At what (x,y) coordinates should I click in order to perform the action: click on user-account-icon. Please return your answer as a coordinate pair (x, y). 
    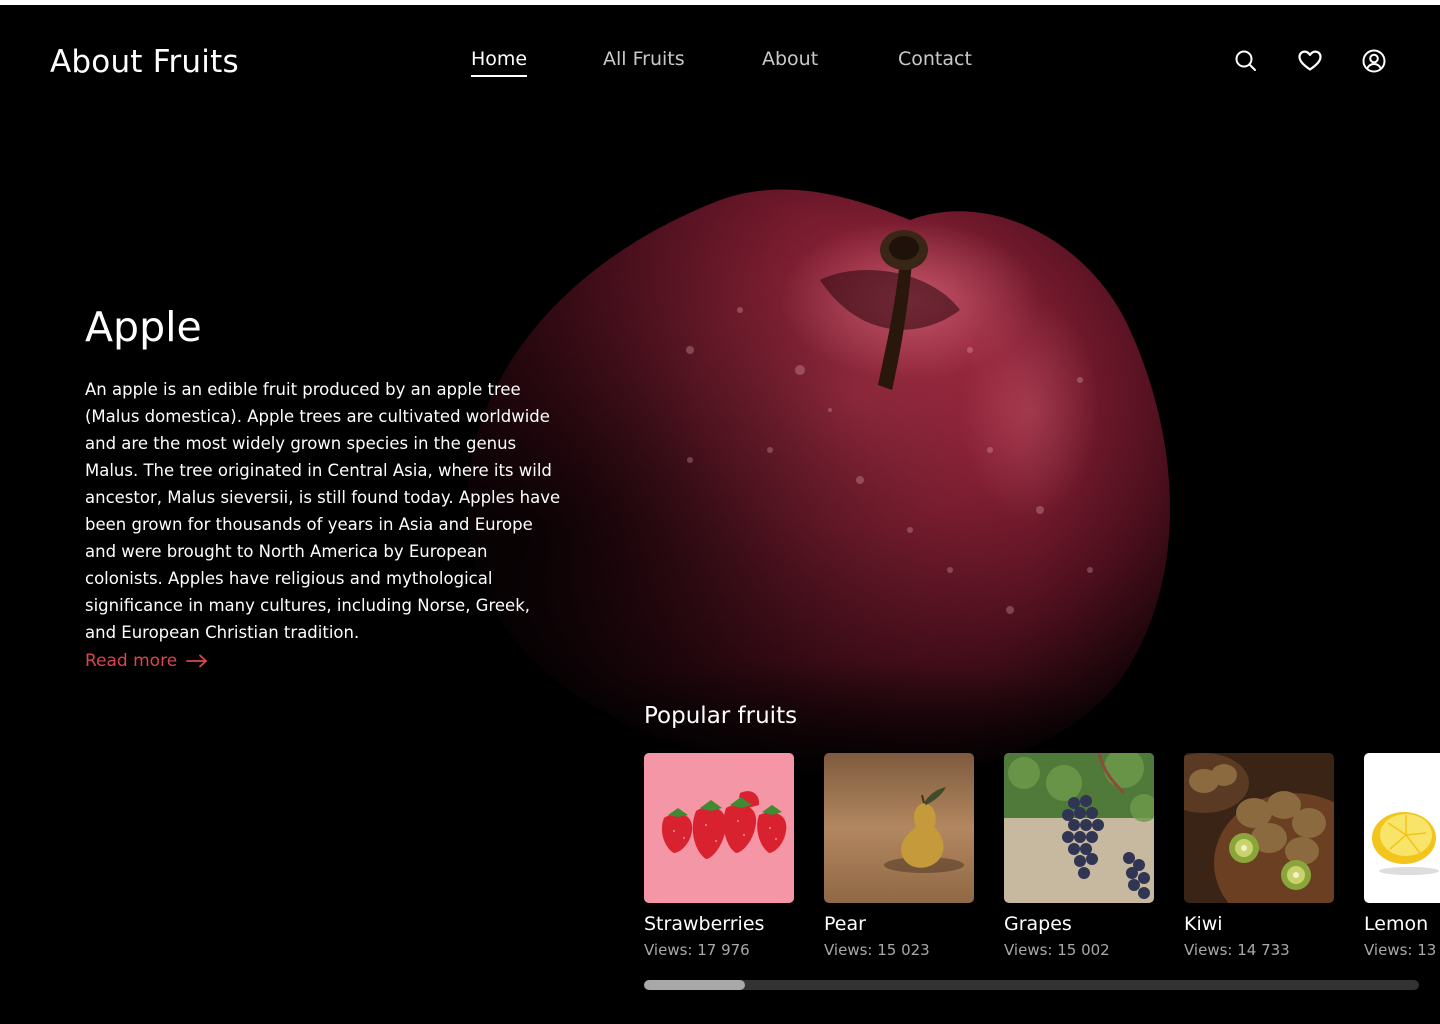
    Looking at the image, I should click on (1374, 61).